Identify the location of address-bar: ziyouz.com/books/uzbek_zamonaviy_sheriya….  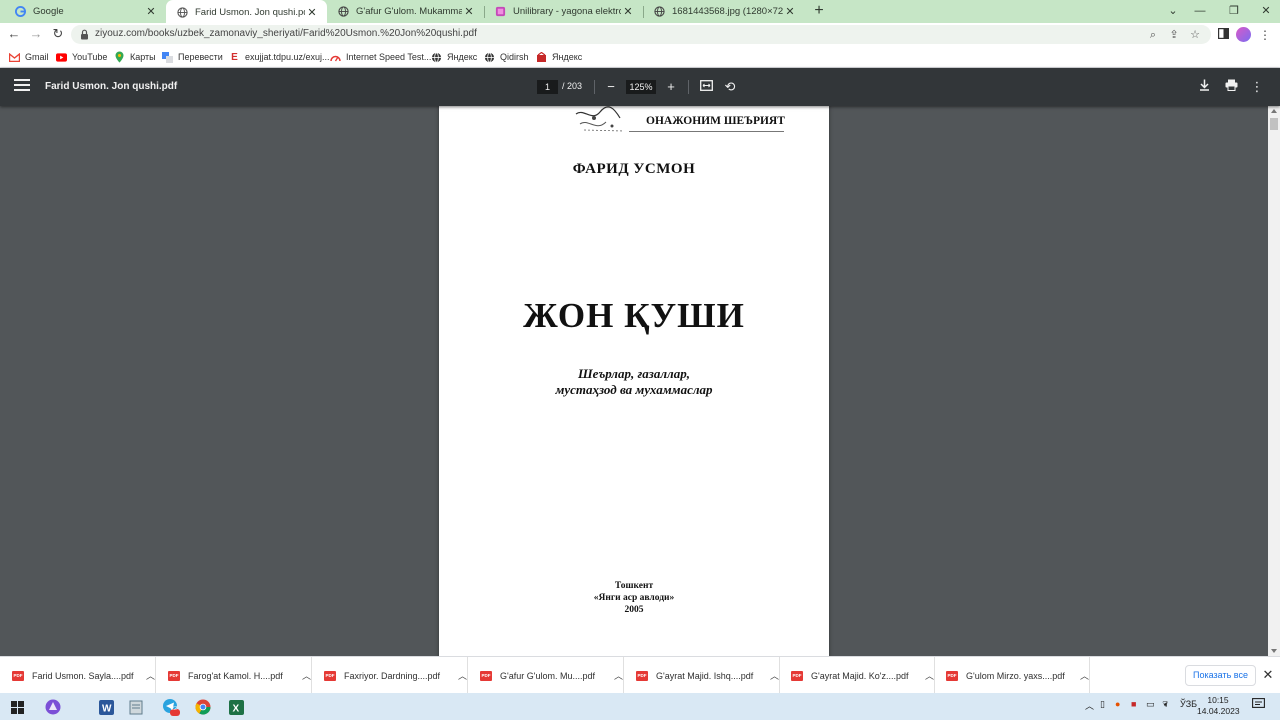
(641, 34).